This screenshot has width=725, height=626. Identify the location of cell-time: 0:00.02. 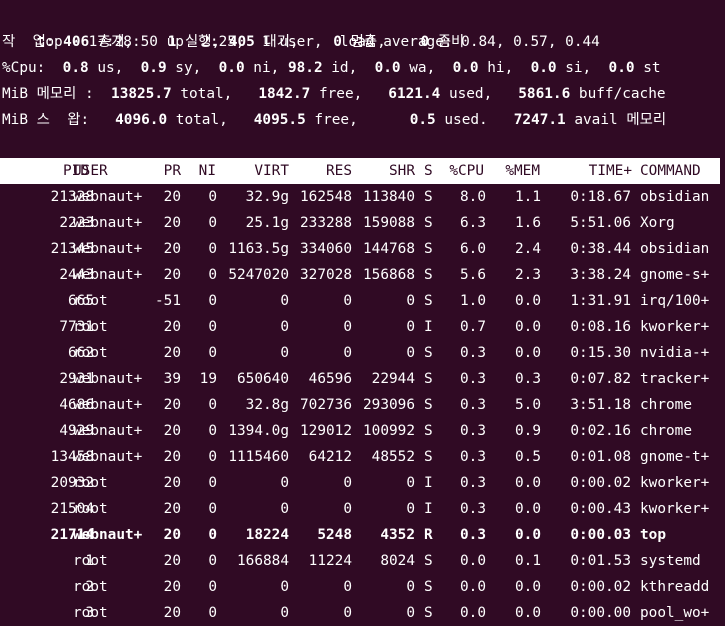
(600, 483).